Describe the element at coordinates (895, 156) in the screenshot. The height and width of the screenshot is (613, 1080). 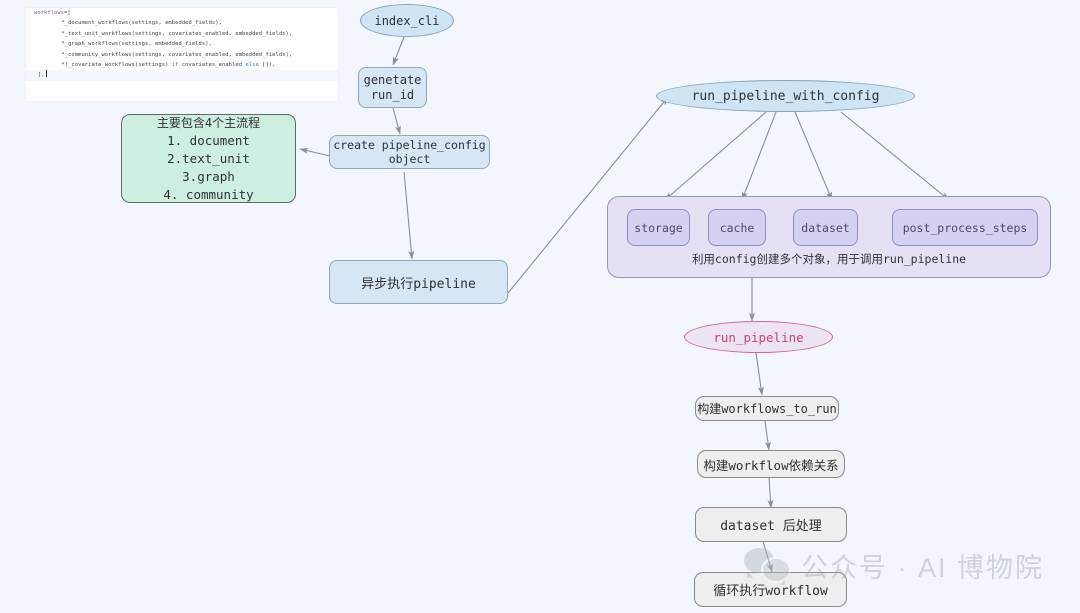
I see `edge-ellipse-to-postprocess` at that location.